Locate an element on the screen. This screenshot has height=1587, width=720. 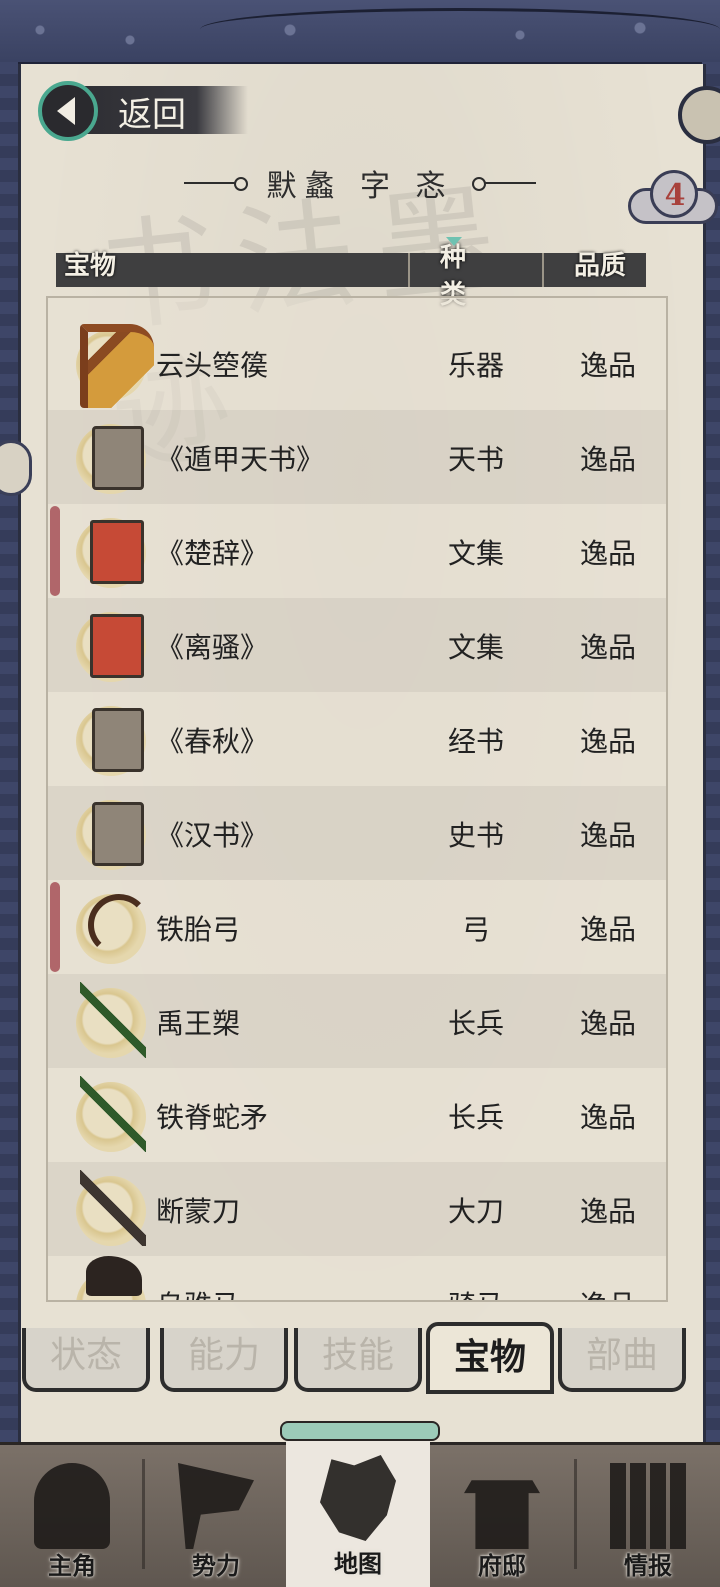
nav-residence: 府邸 is located at coordinates (502, 1516).